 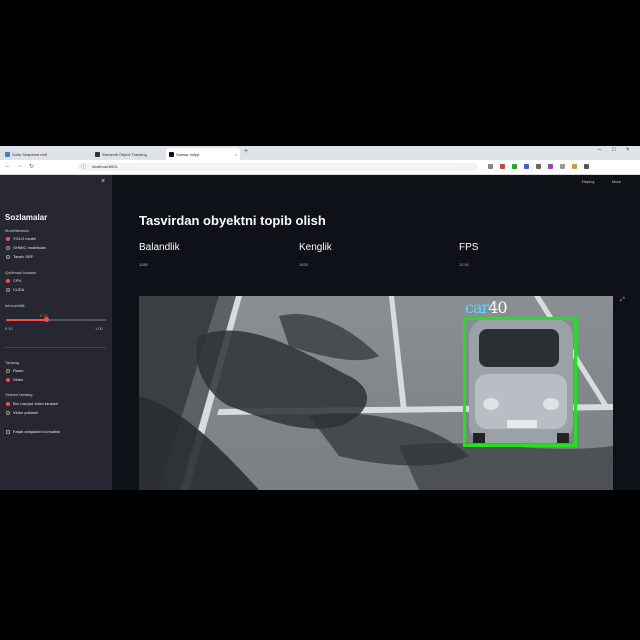 What do you see at coordinates (246, 151) in the screenshot?
I see `new-tab-icon: +` at bounding box center [246, 151].